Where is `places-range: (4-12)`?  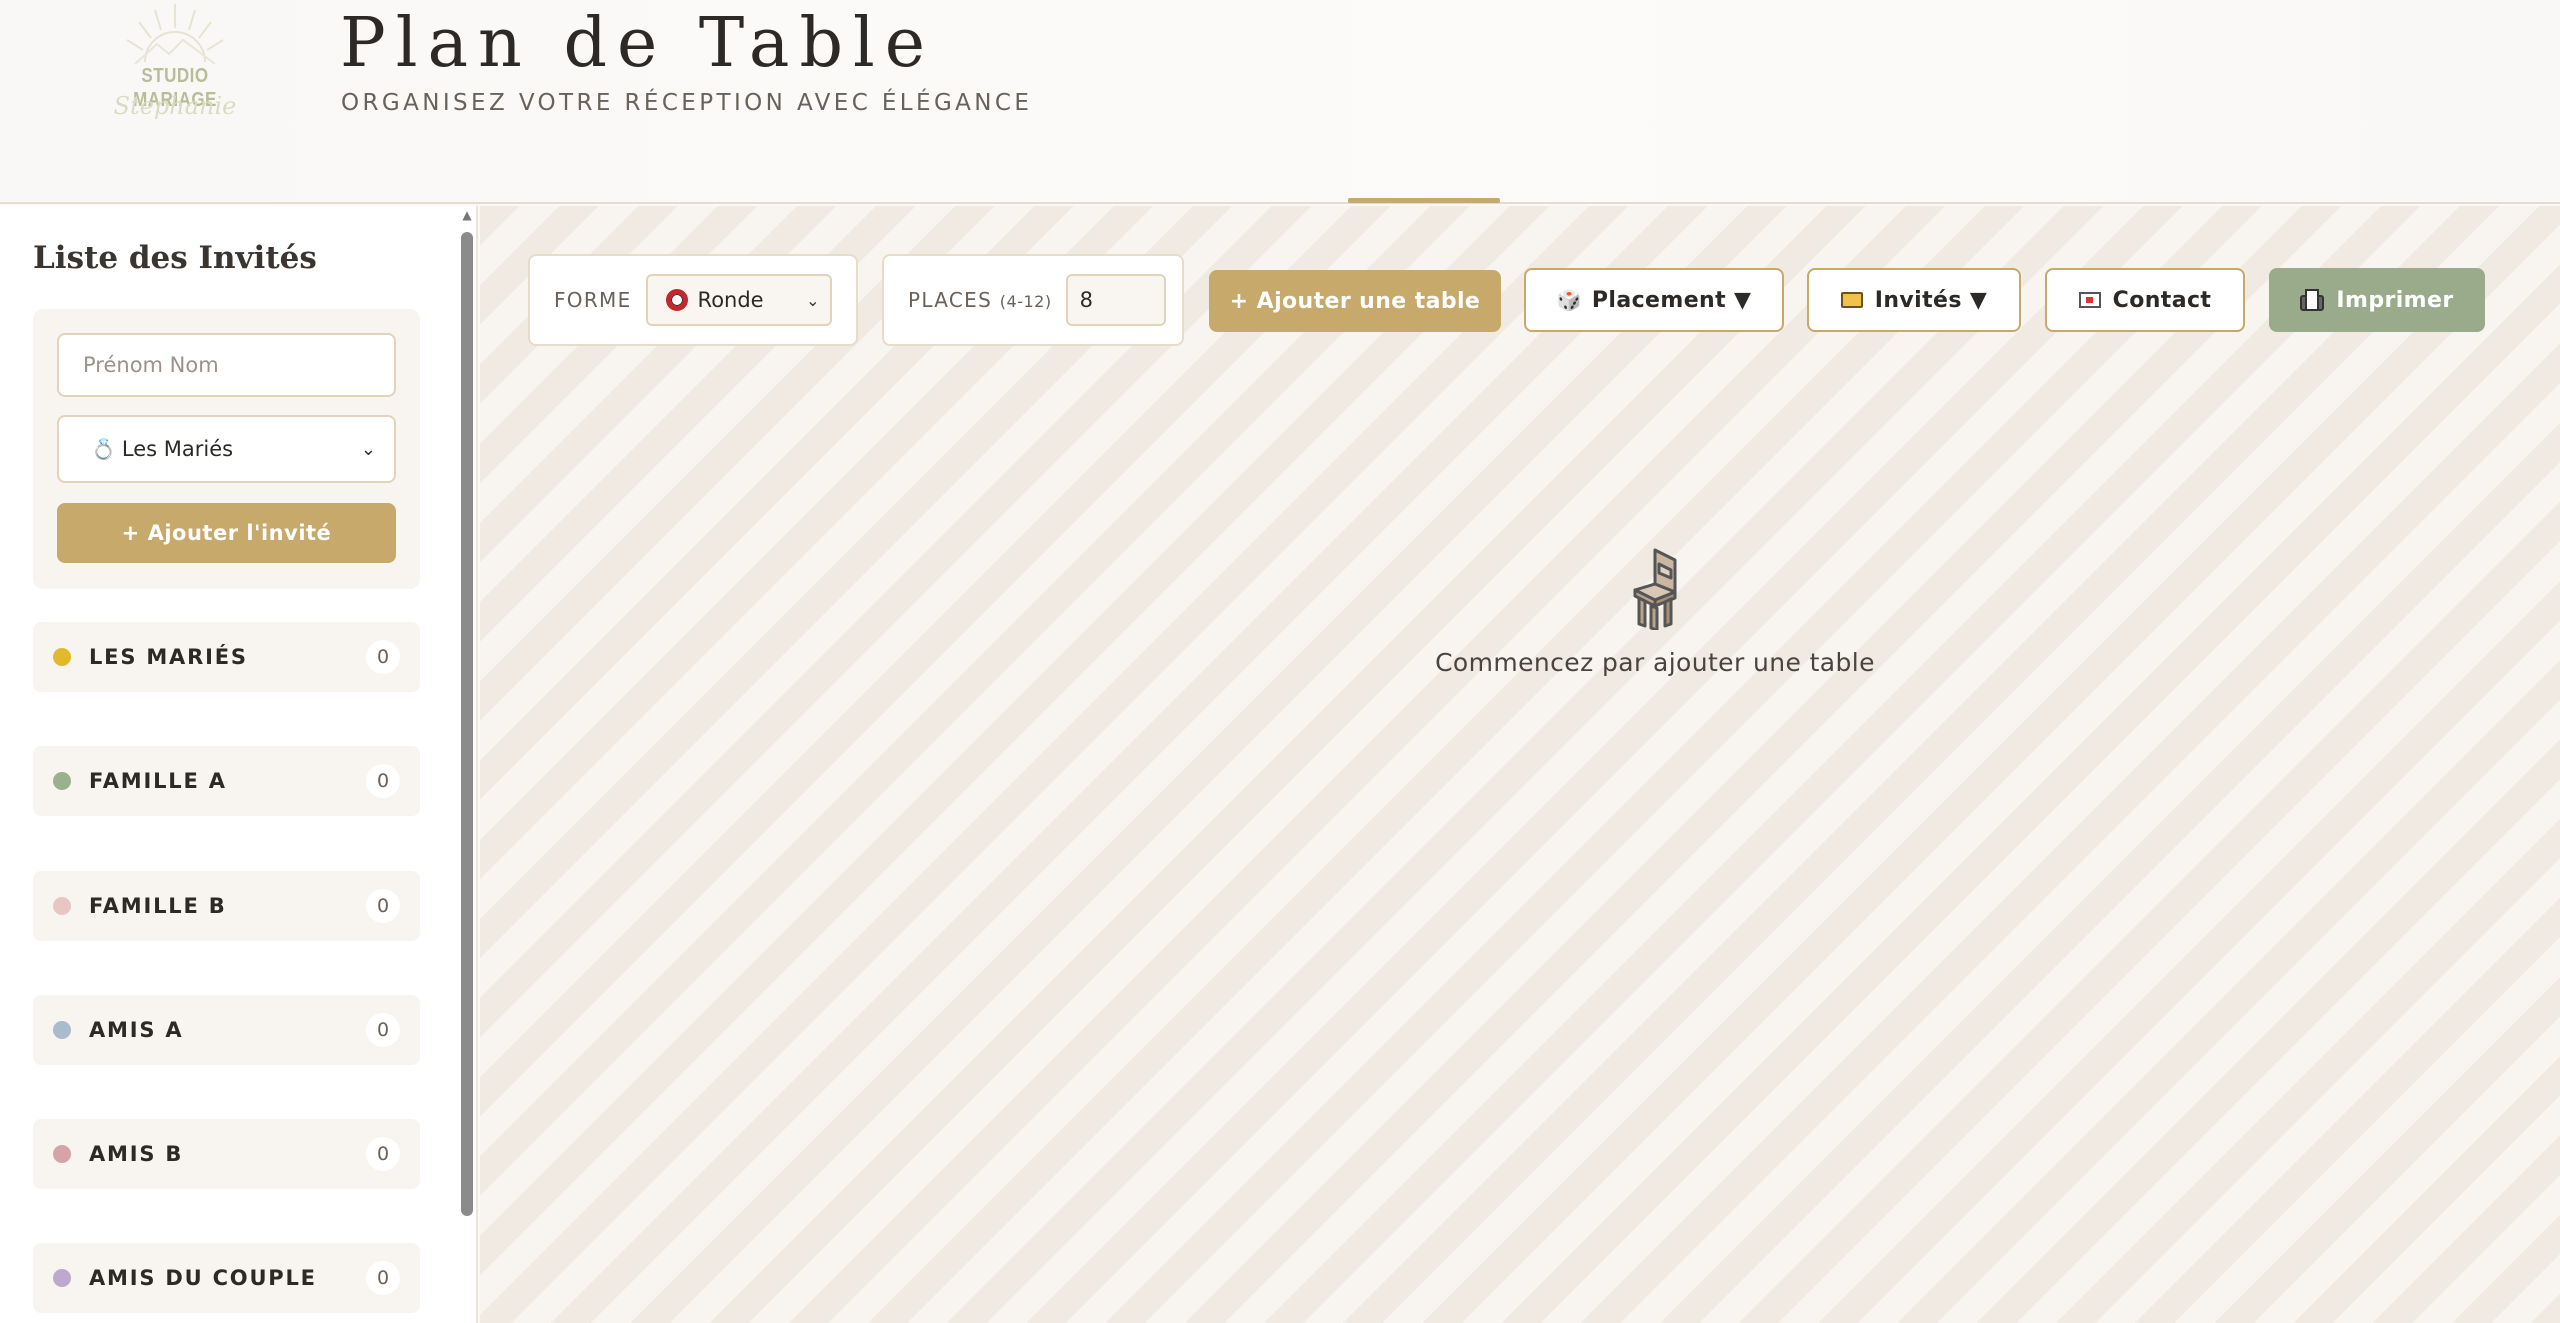 places-range: (4-12) is located at coordinates (1025, 301).